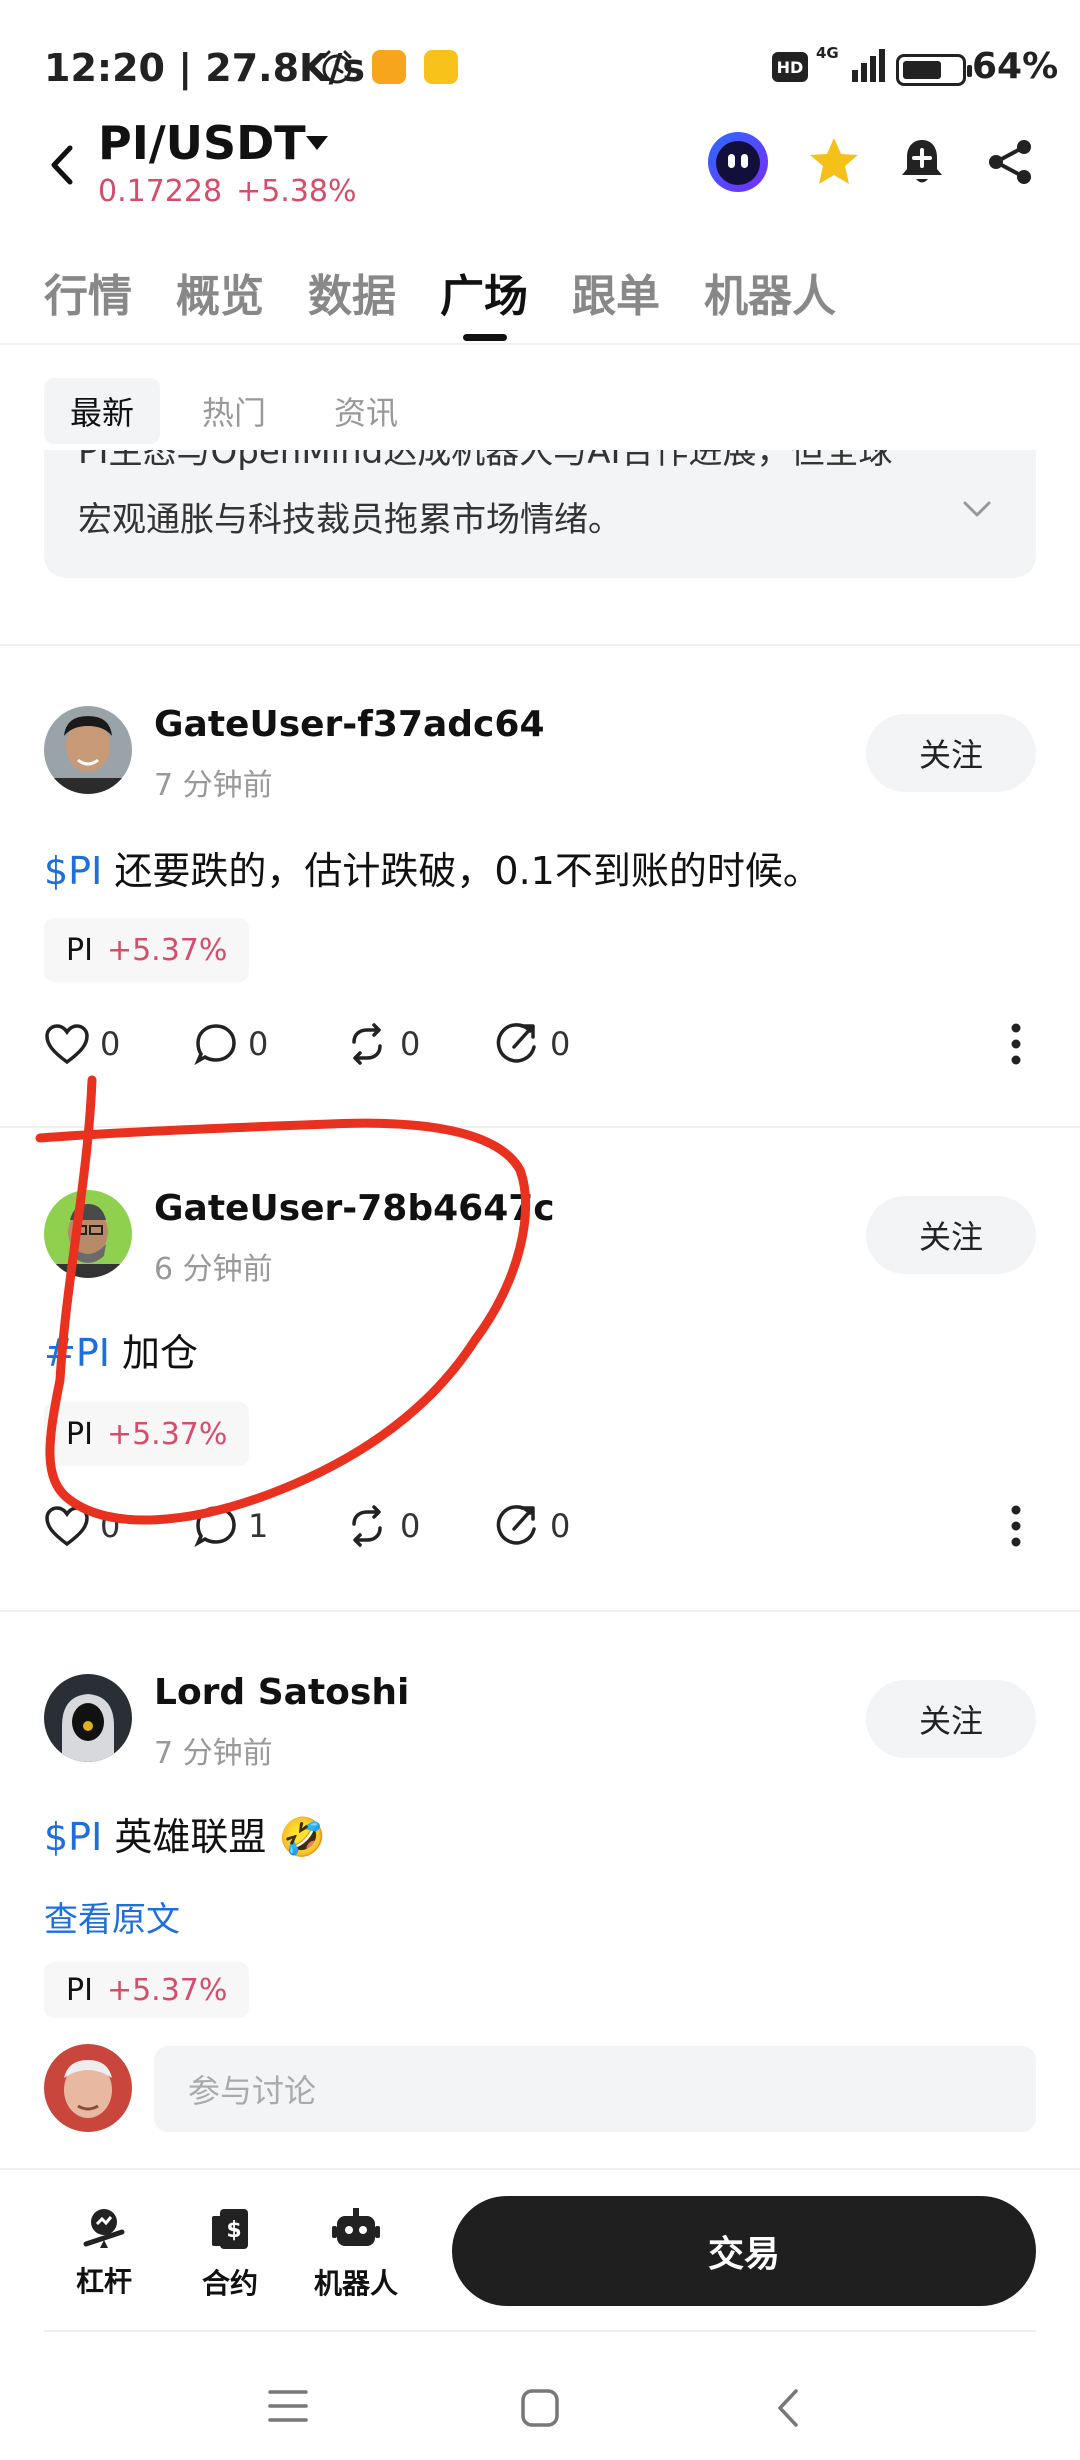  Describe the element at coordinates (788, 2408) in the screenshot. I see `back-icon` at that location.